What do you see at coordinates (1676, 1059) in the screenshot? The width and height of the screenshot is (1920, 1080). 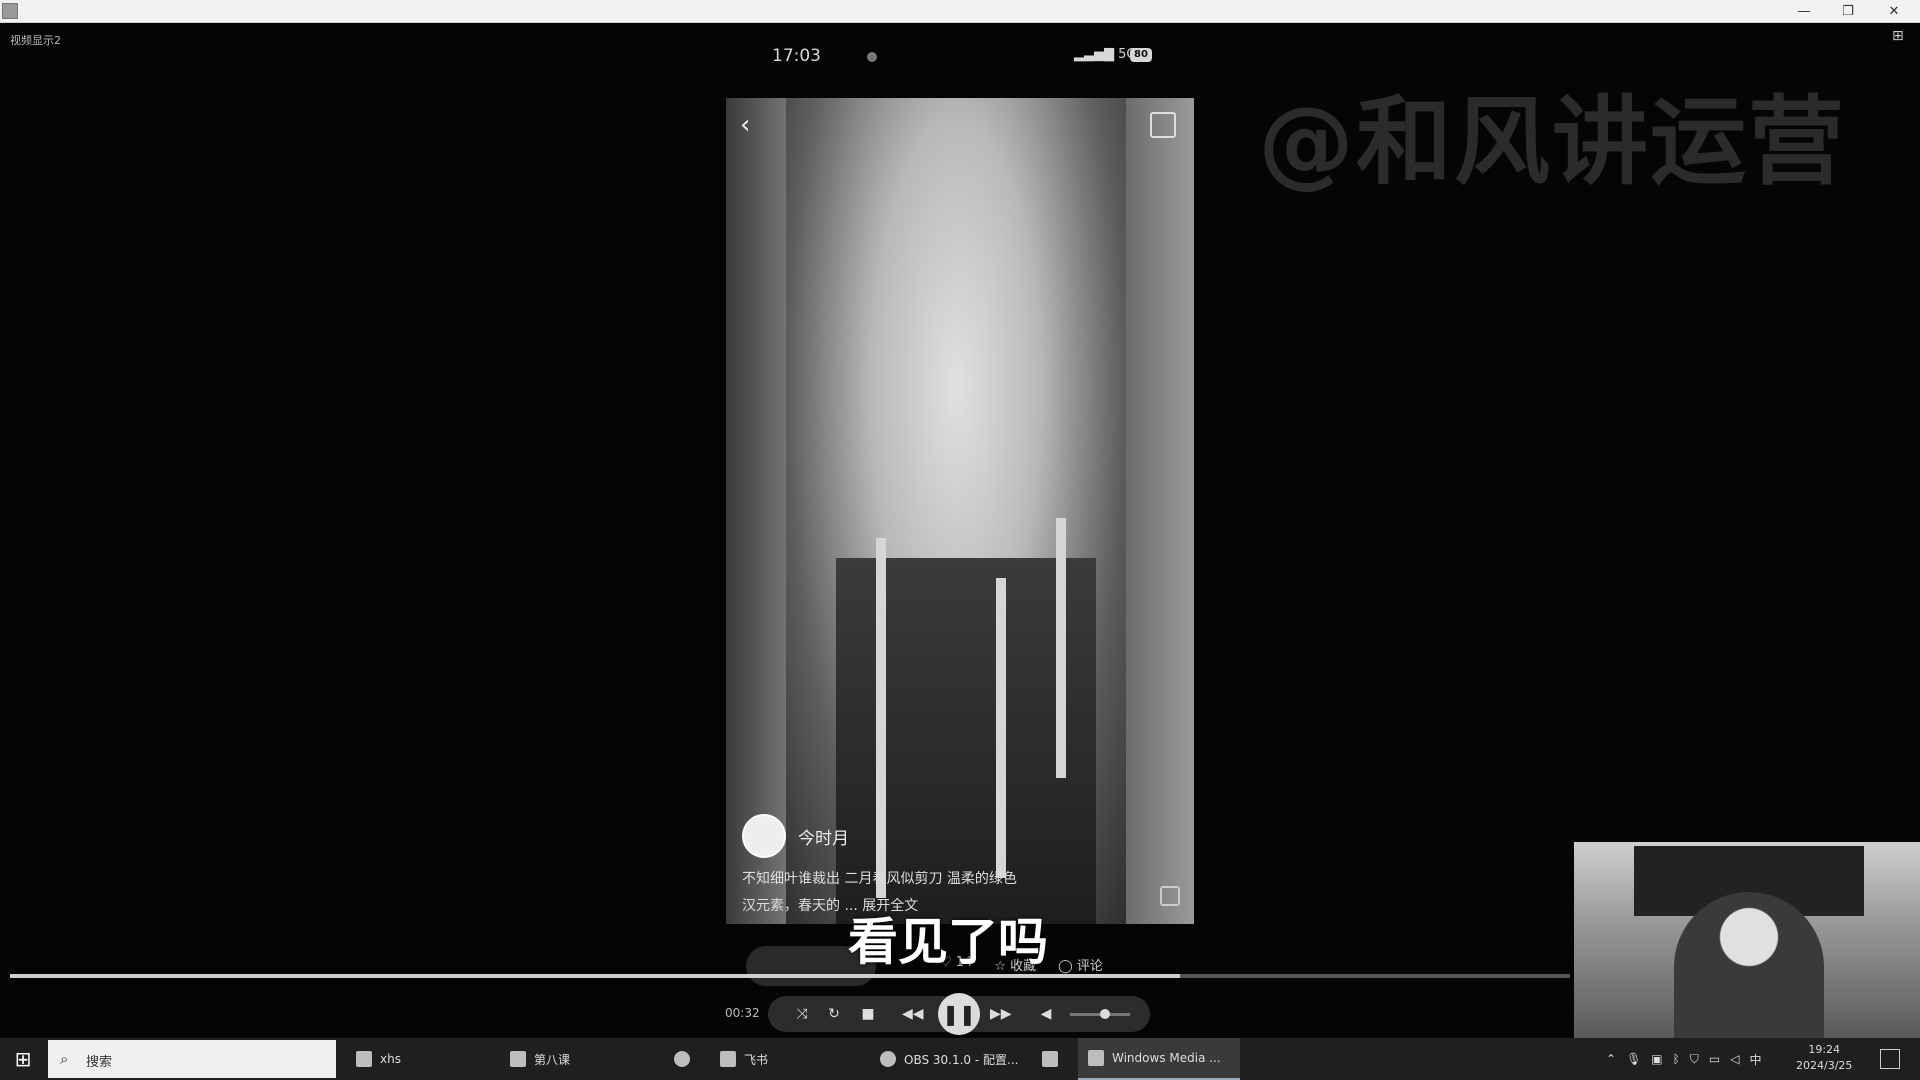 I see `bluetooth-icon: ᛒ` at bounding box center [1676, 1059].